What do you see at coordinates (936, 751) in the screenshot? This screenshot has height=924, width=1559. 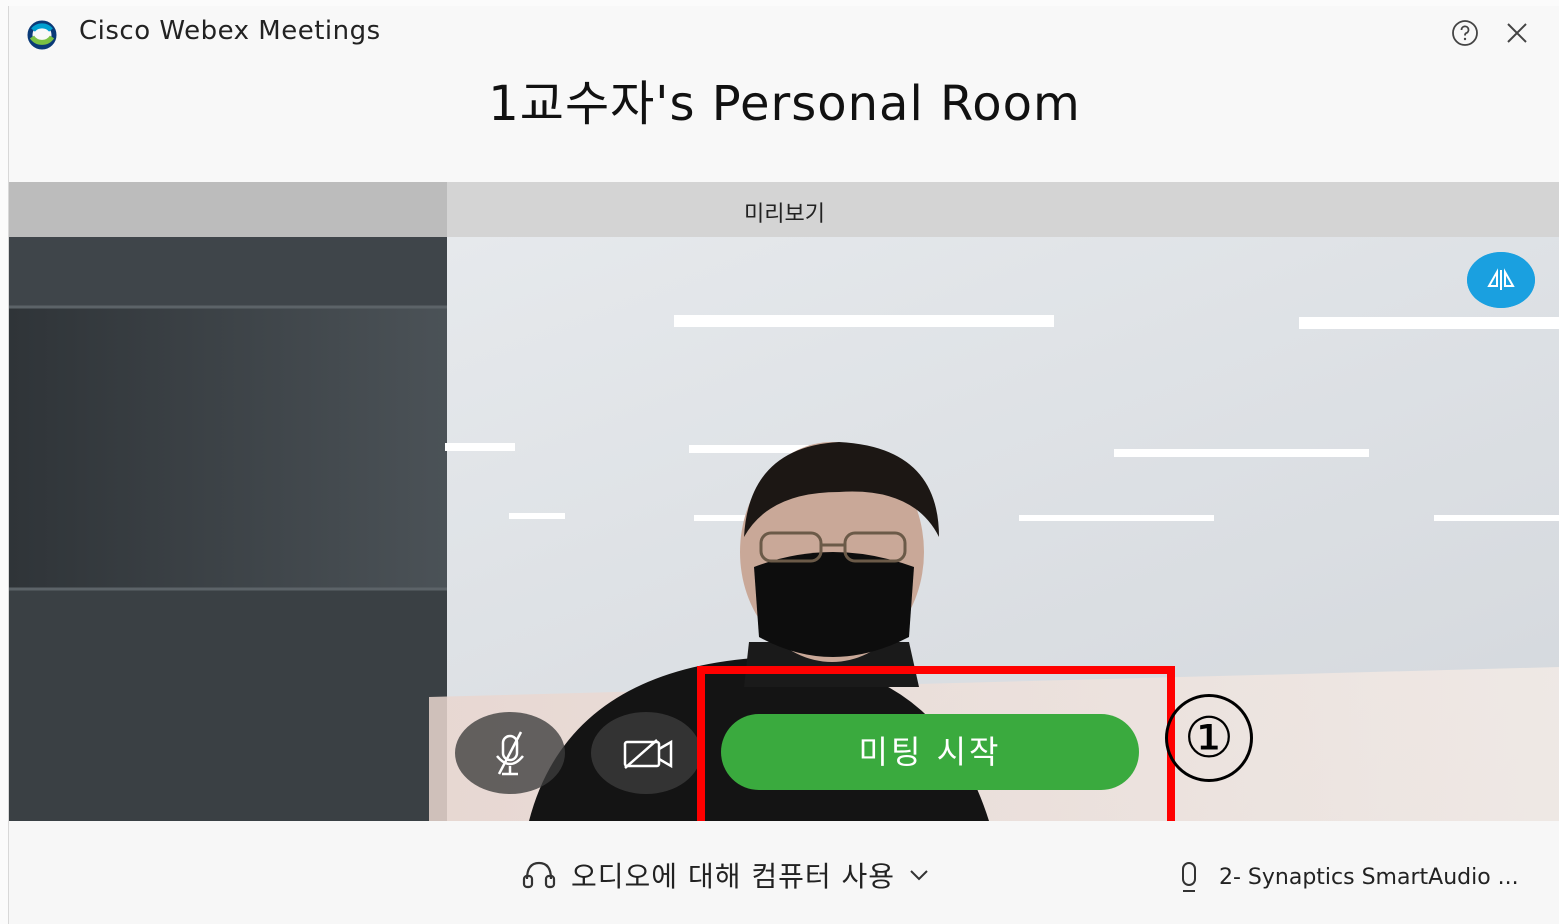 I see `annotation-highlight-box` at bounding box center [936, 751].